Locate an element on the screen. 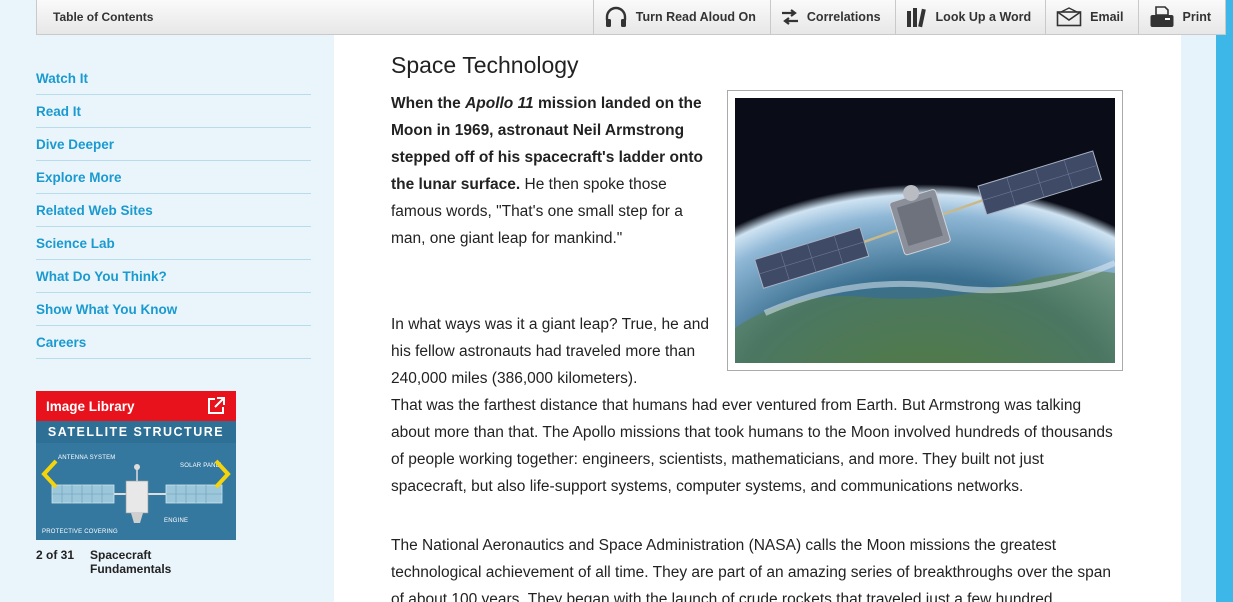 The width and height of the screenshot is (1233, 602). read-aloud-label: Turn Read Aloud On is located at coordinates (695, 17).